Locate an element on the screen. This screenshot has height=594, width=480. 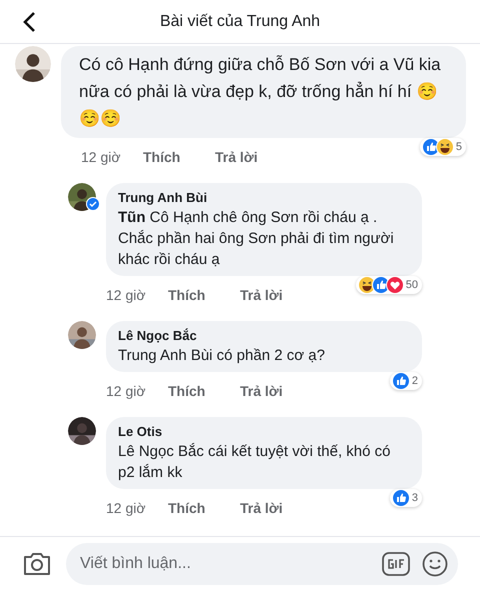
reaction-summary: 50 is located at coordinates (389, 285).